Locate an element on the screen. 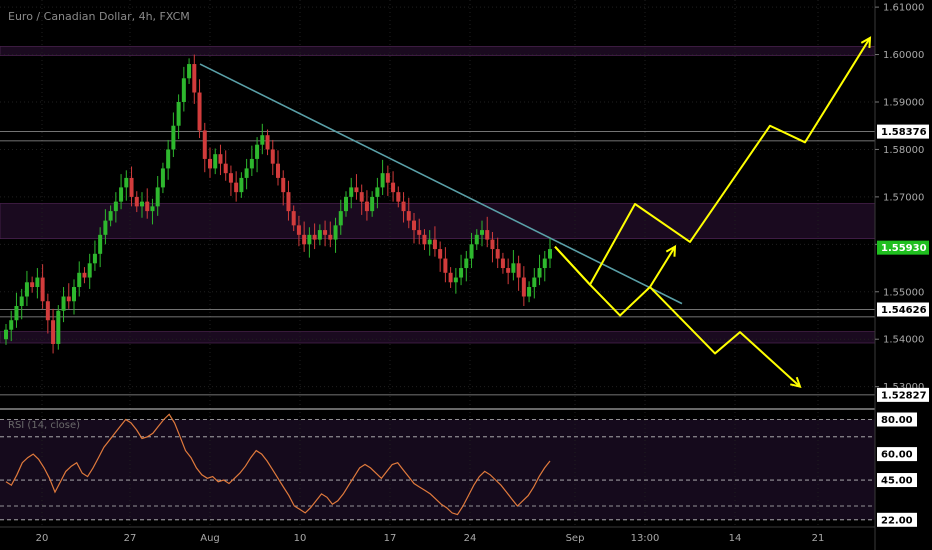  time-tick-label: 20 is located at coordinates (42, 538).